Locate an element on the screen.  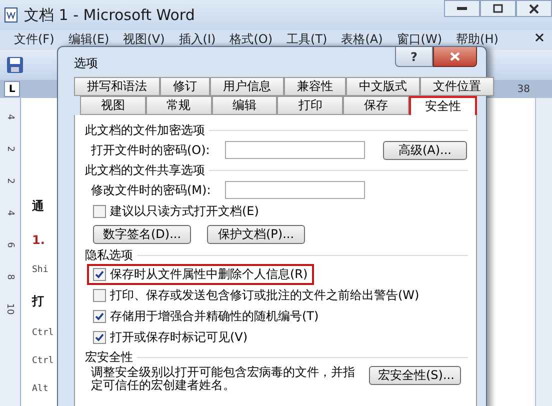
tab: 视图 is located at coordinates (113, 105).